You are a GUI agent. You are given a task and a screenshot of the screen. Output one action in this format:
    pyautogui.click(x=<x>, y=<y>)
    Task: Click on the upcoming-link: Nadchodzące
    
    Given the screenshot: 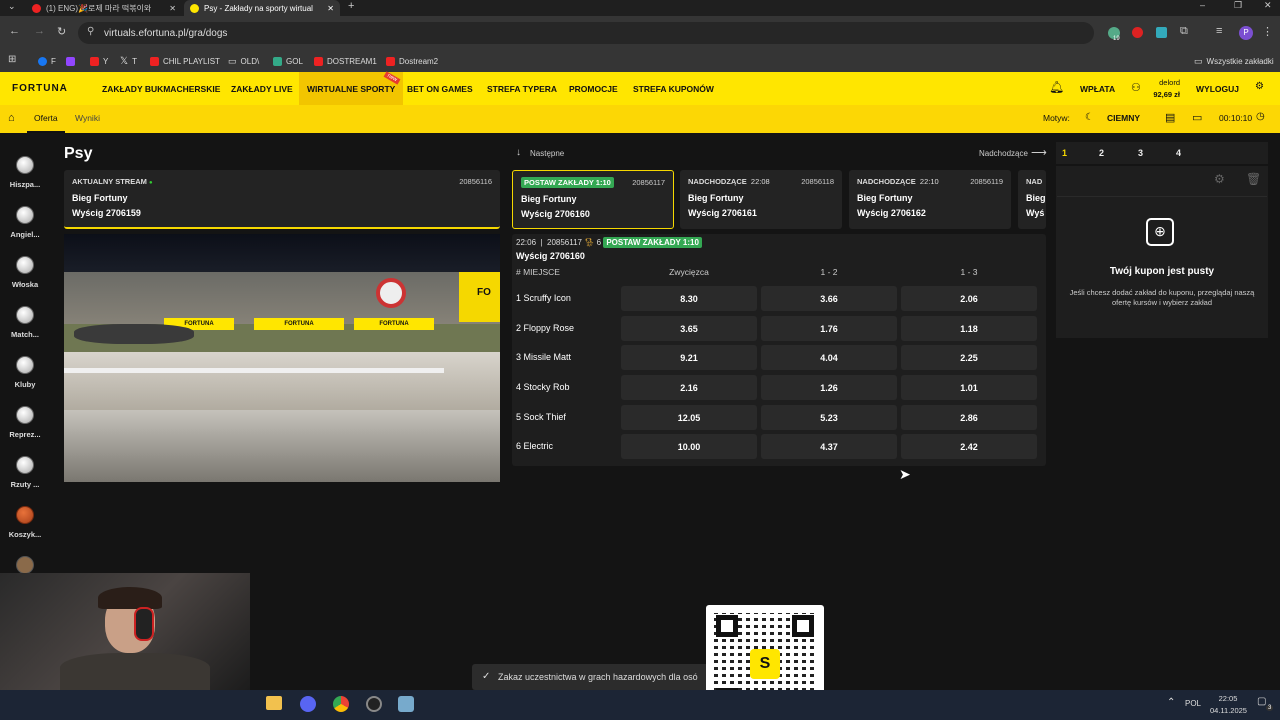 What is the action you would take?
    pyautogui.click(x=1003, y=153)
    